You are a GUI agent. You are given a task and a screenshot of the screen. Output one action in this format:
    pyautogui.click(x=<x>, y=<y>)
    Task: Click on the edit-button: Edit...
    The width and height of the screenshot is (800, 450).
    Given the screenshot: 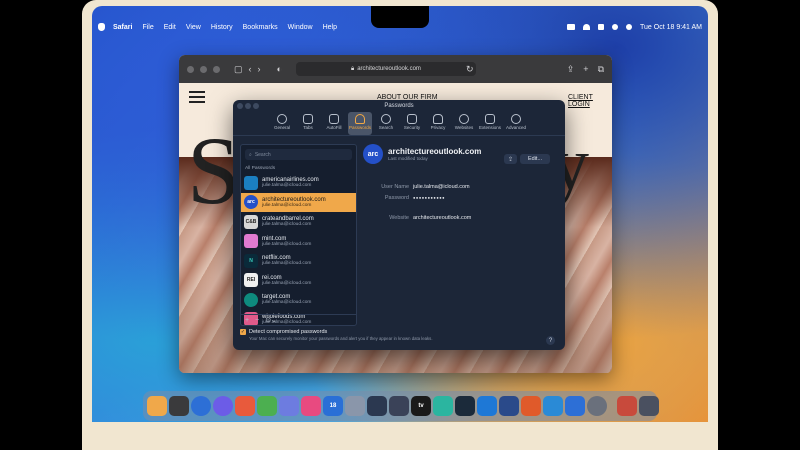 What is the action you would take?
    pyautogui.click(x=535, y=159)
    